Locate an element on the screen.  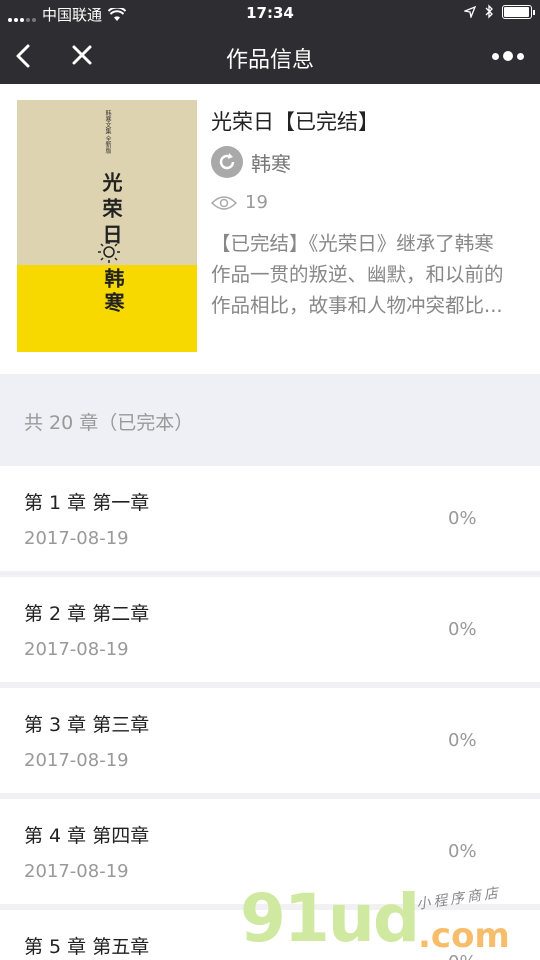
eye-icon is located at coordinates (224, 202).